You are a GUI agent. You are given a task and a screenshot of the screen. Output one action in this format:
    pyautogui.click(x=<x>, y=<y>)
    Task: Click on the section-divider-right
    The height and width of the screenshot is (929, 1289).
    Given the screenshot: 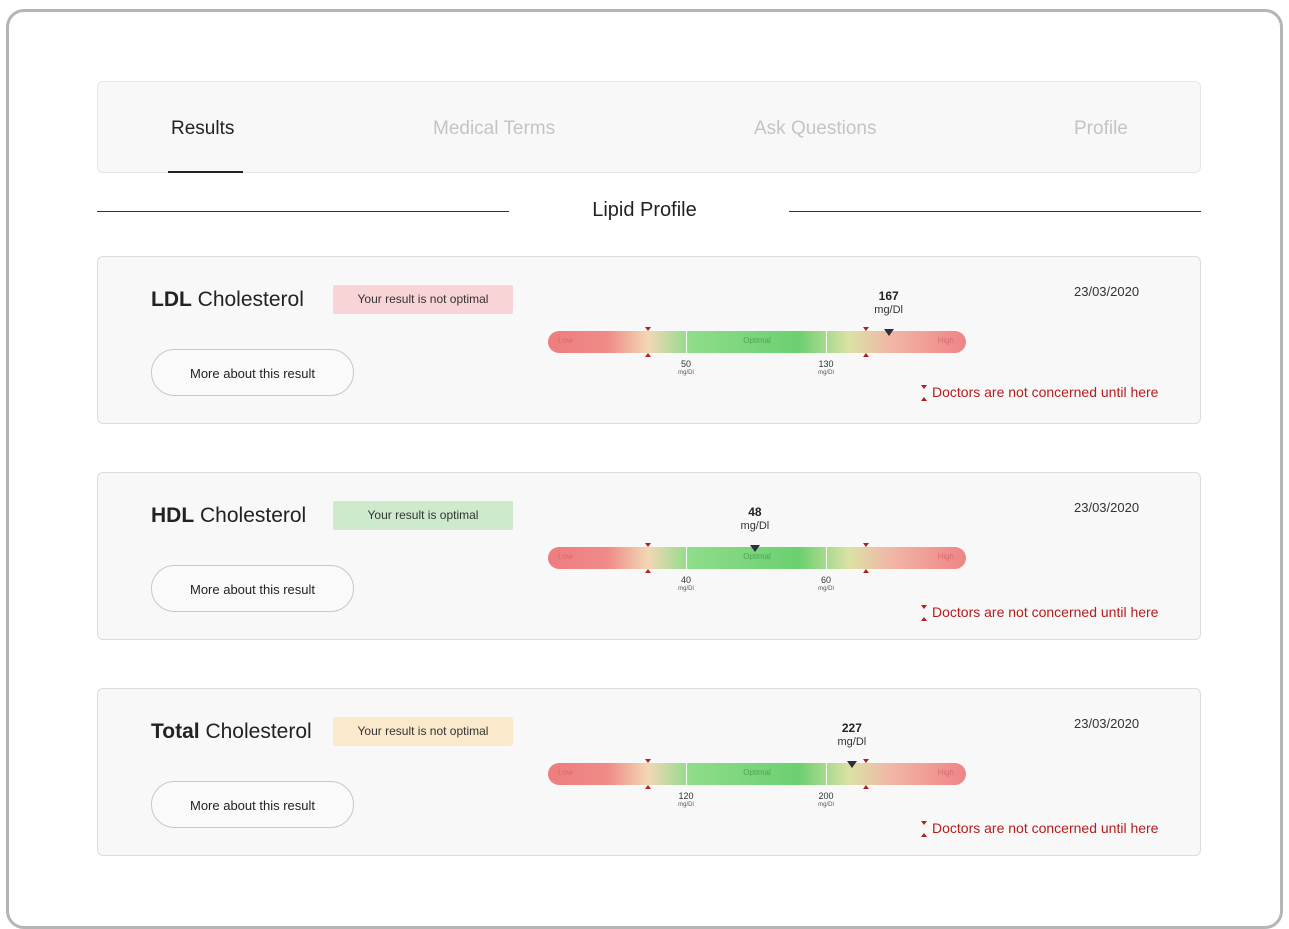 What is the action you would take?
    pyautogui.click(x=995, y=211)
    